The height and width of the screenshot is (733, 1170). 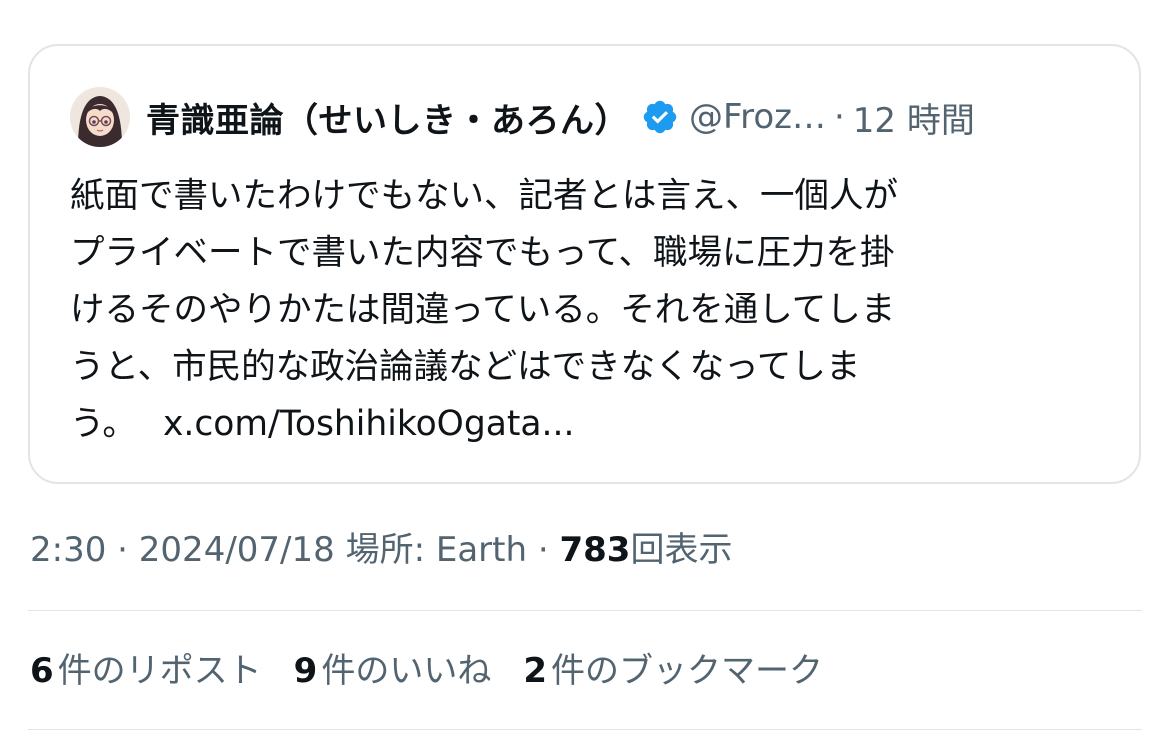 I want to click on reposts-count: 6, so click(x=42, y=671).